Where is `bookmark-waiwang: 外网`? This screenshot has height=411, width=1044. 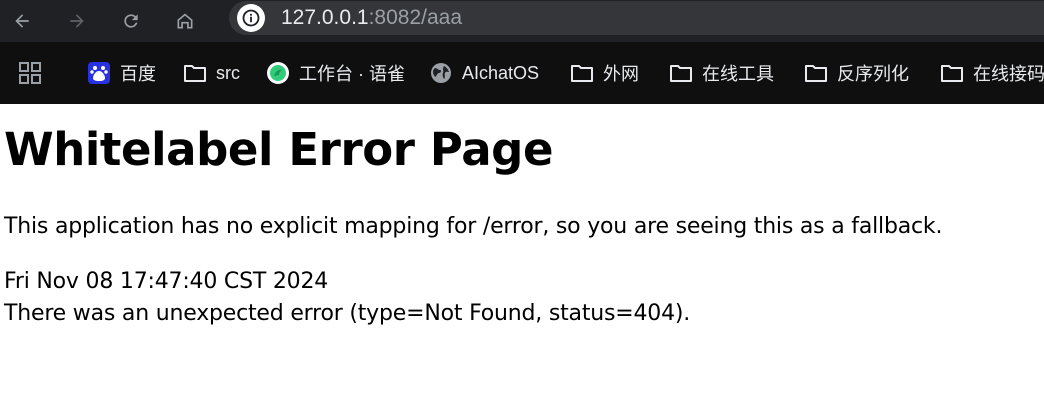 bookmark-waiwang: 外网 is located at coordinates (604, 73).